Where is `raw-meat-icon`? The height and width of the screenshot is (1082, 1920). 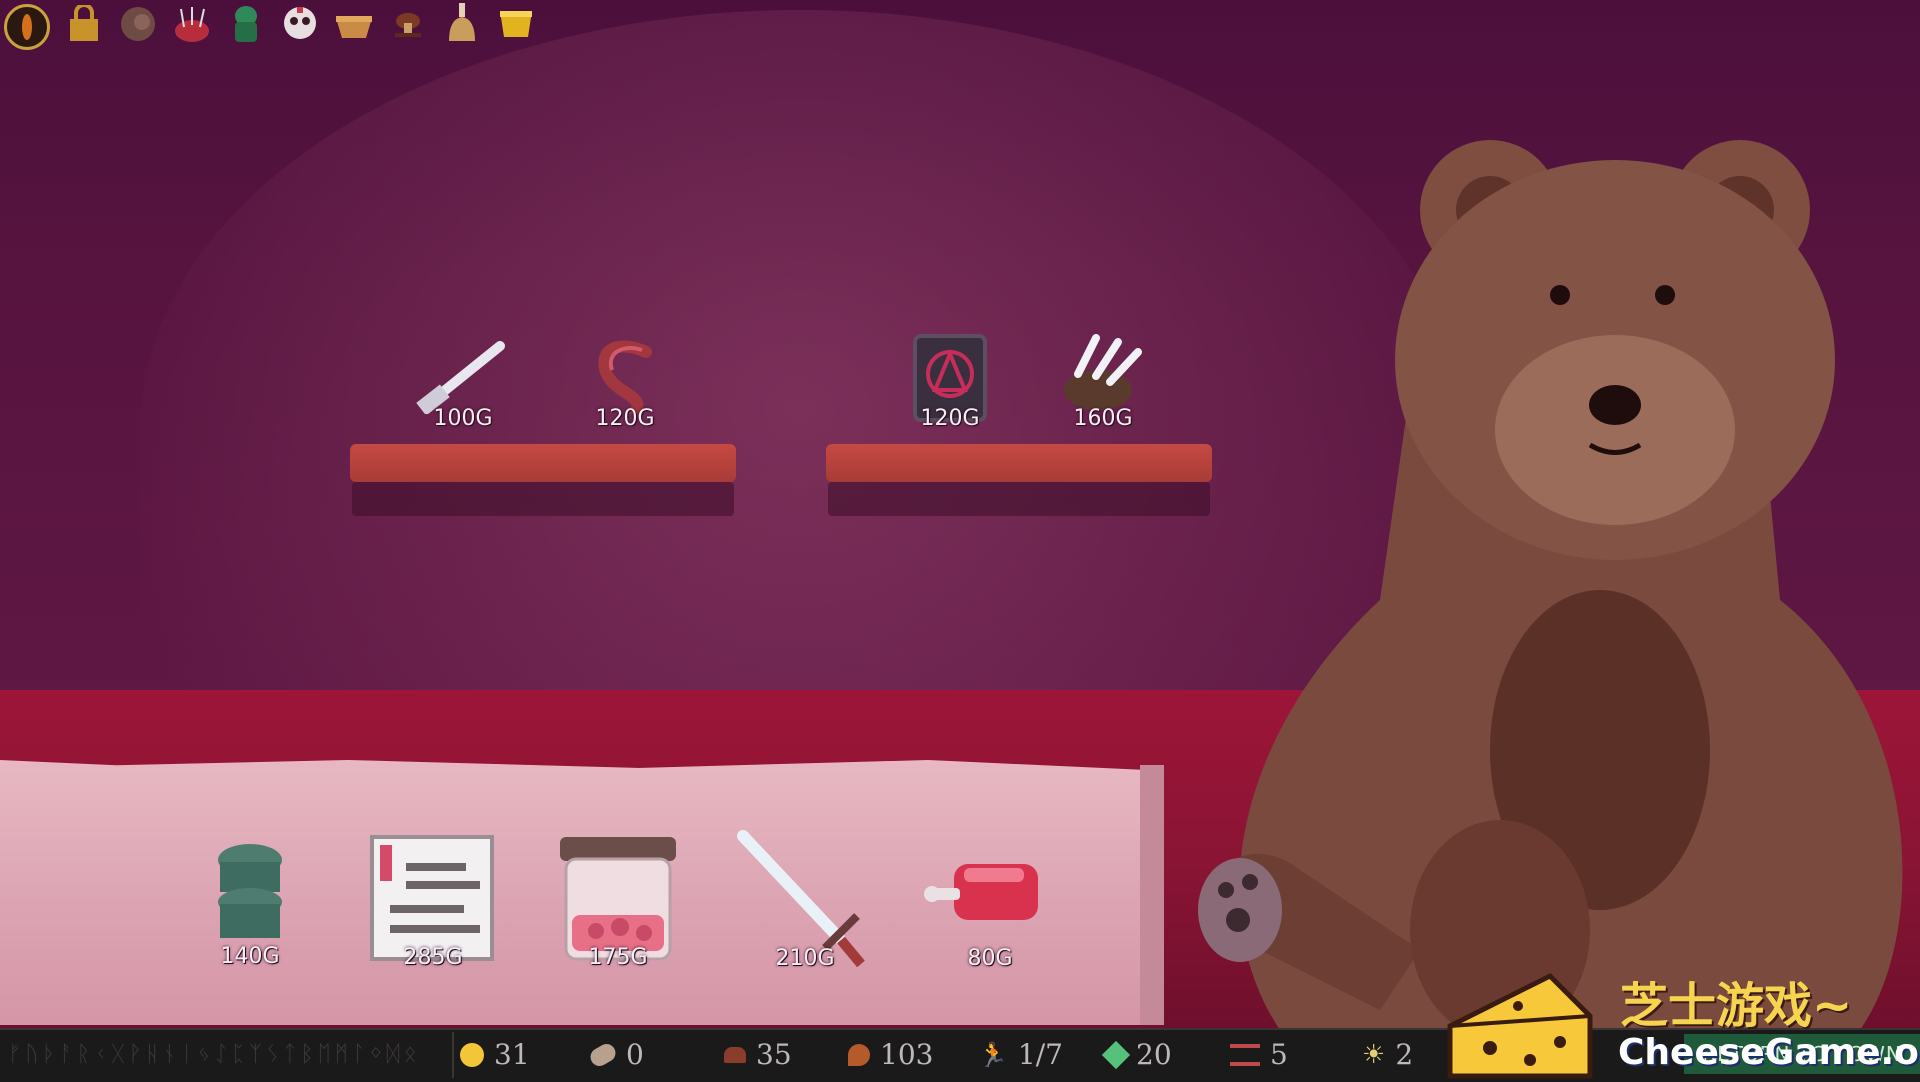 raw-meat-icon is located at coordinates (981, 892).